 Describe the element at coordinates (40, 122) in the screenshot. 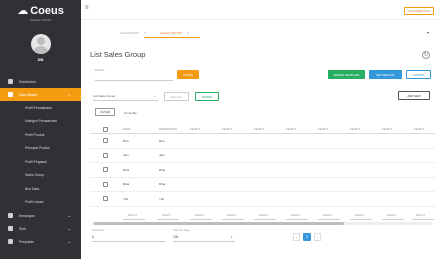

I see `sidebar-subitem-kategori-perusahaan: Kategori Perusahaan` at that location.